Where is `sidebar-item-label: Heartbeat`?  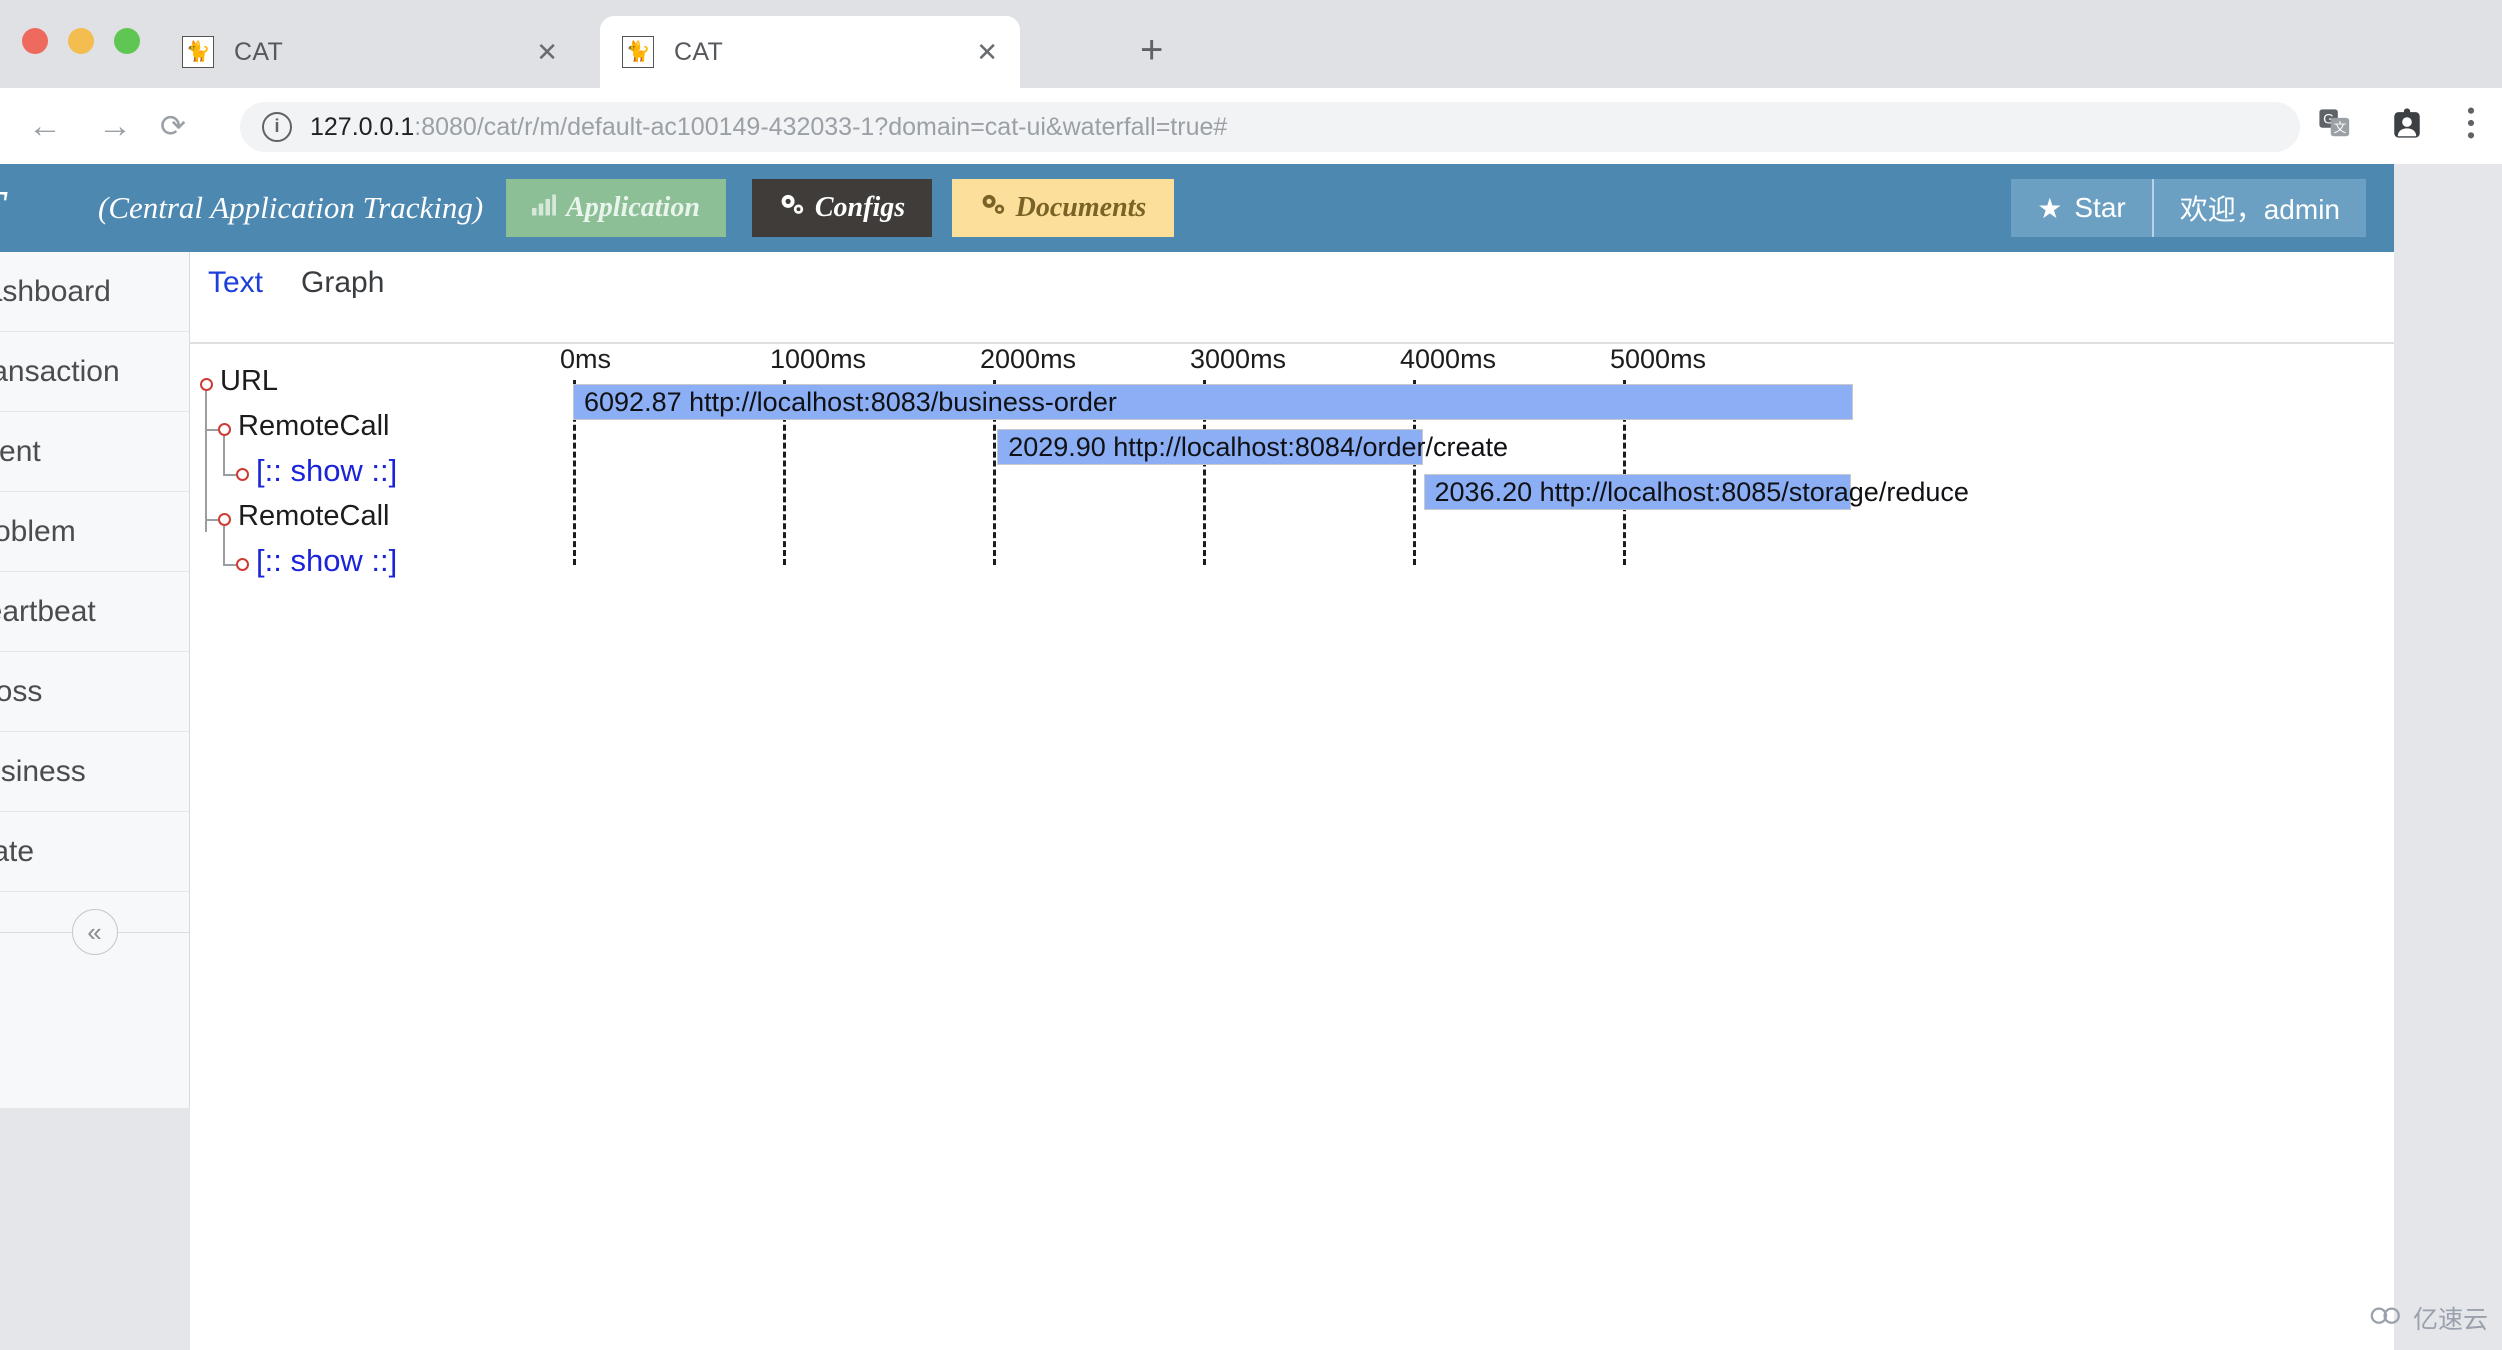 sidebar-item-label: Heartbeat is located at coordinates (48, 611).